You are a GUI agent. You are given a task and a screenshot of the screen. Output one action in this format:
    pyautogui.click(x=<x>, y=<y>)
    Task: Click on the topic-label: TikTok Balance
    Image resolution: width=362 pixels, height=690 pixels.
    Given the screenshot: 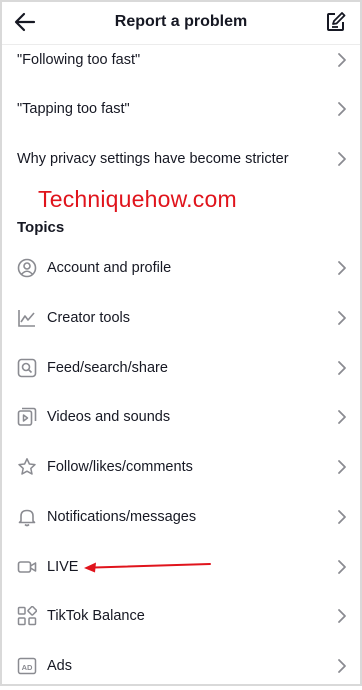 What is the action you would take?
    pyautogui.click(x=96, y=616)
    